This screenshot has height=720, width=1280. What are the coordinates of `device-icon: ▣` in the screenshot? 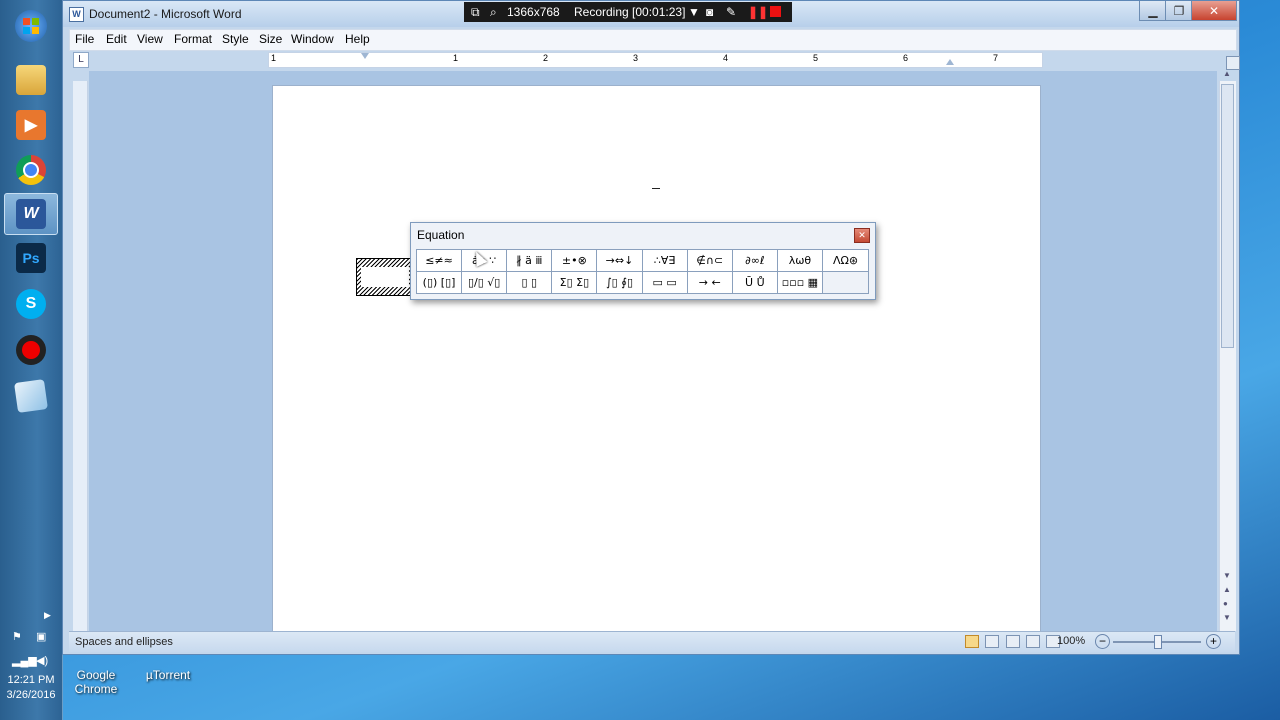 It's located at (41, 636).